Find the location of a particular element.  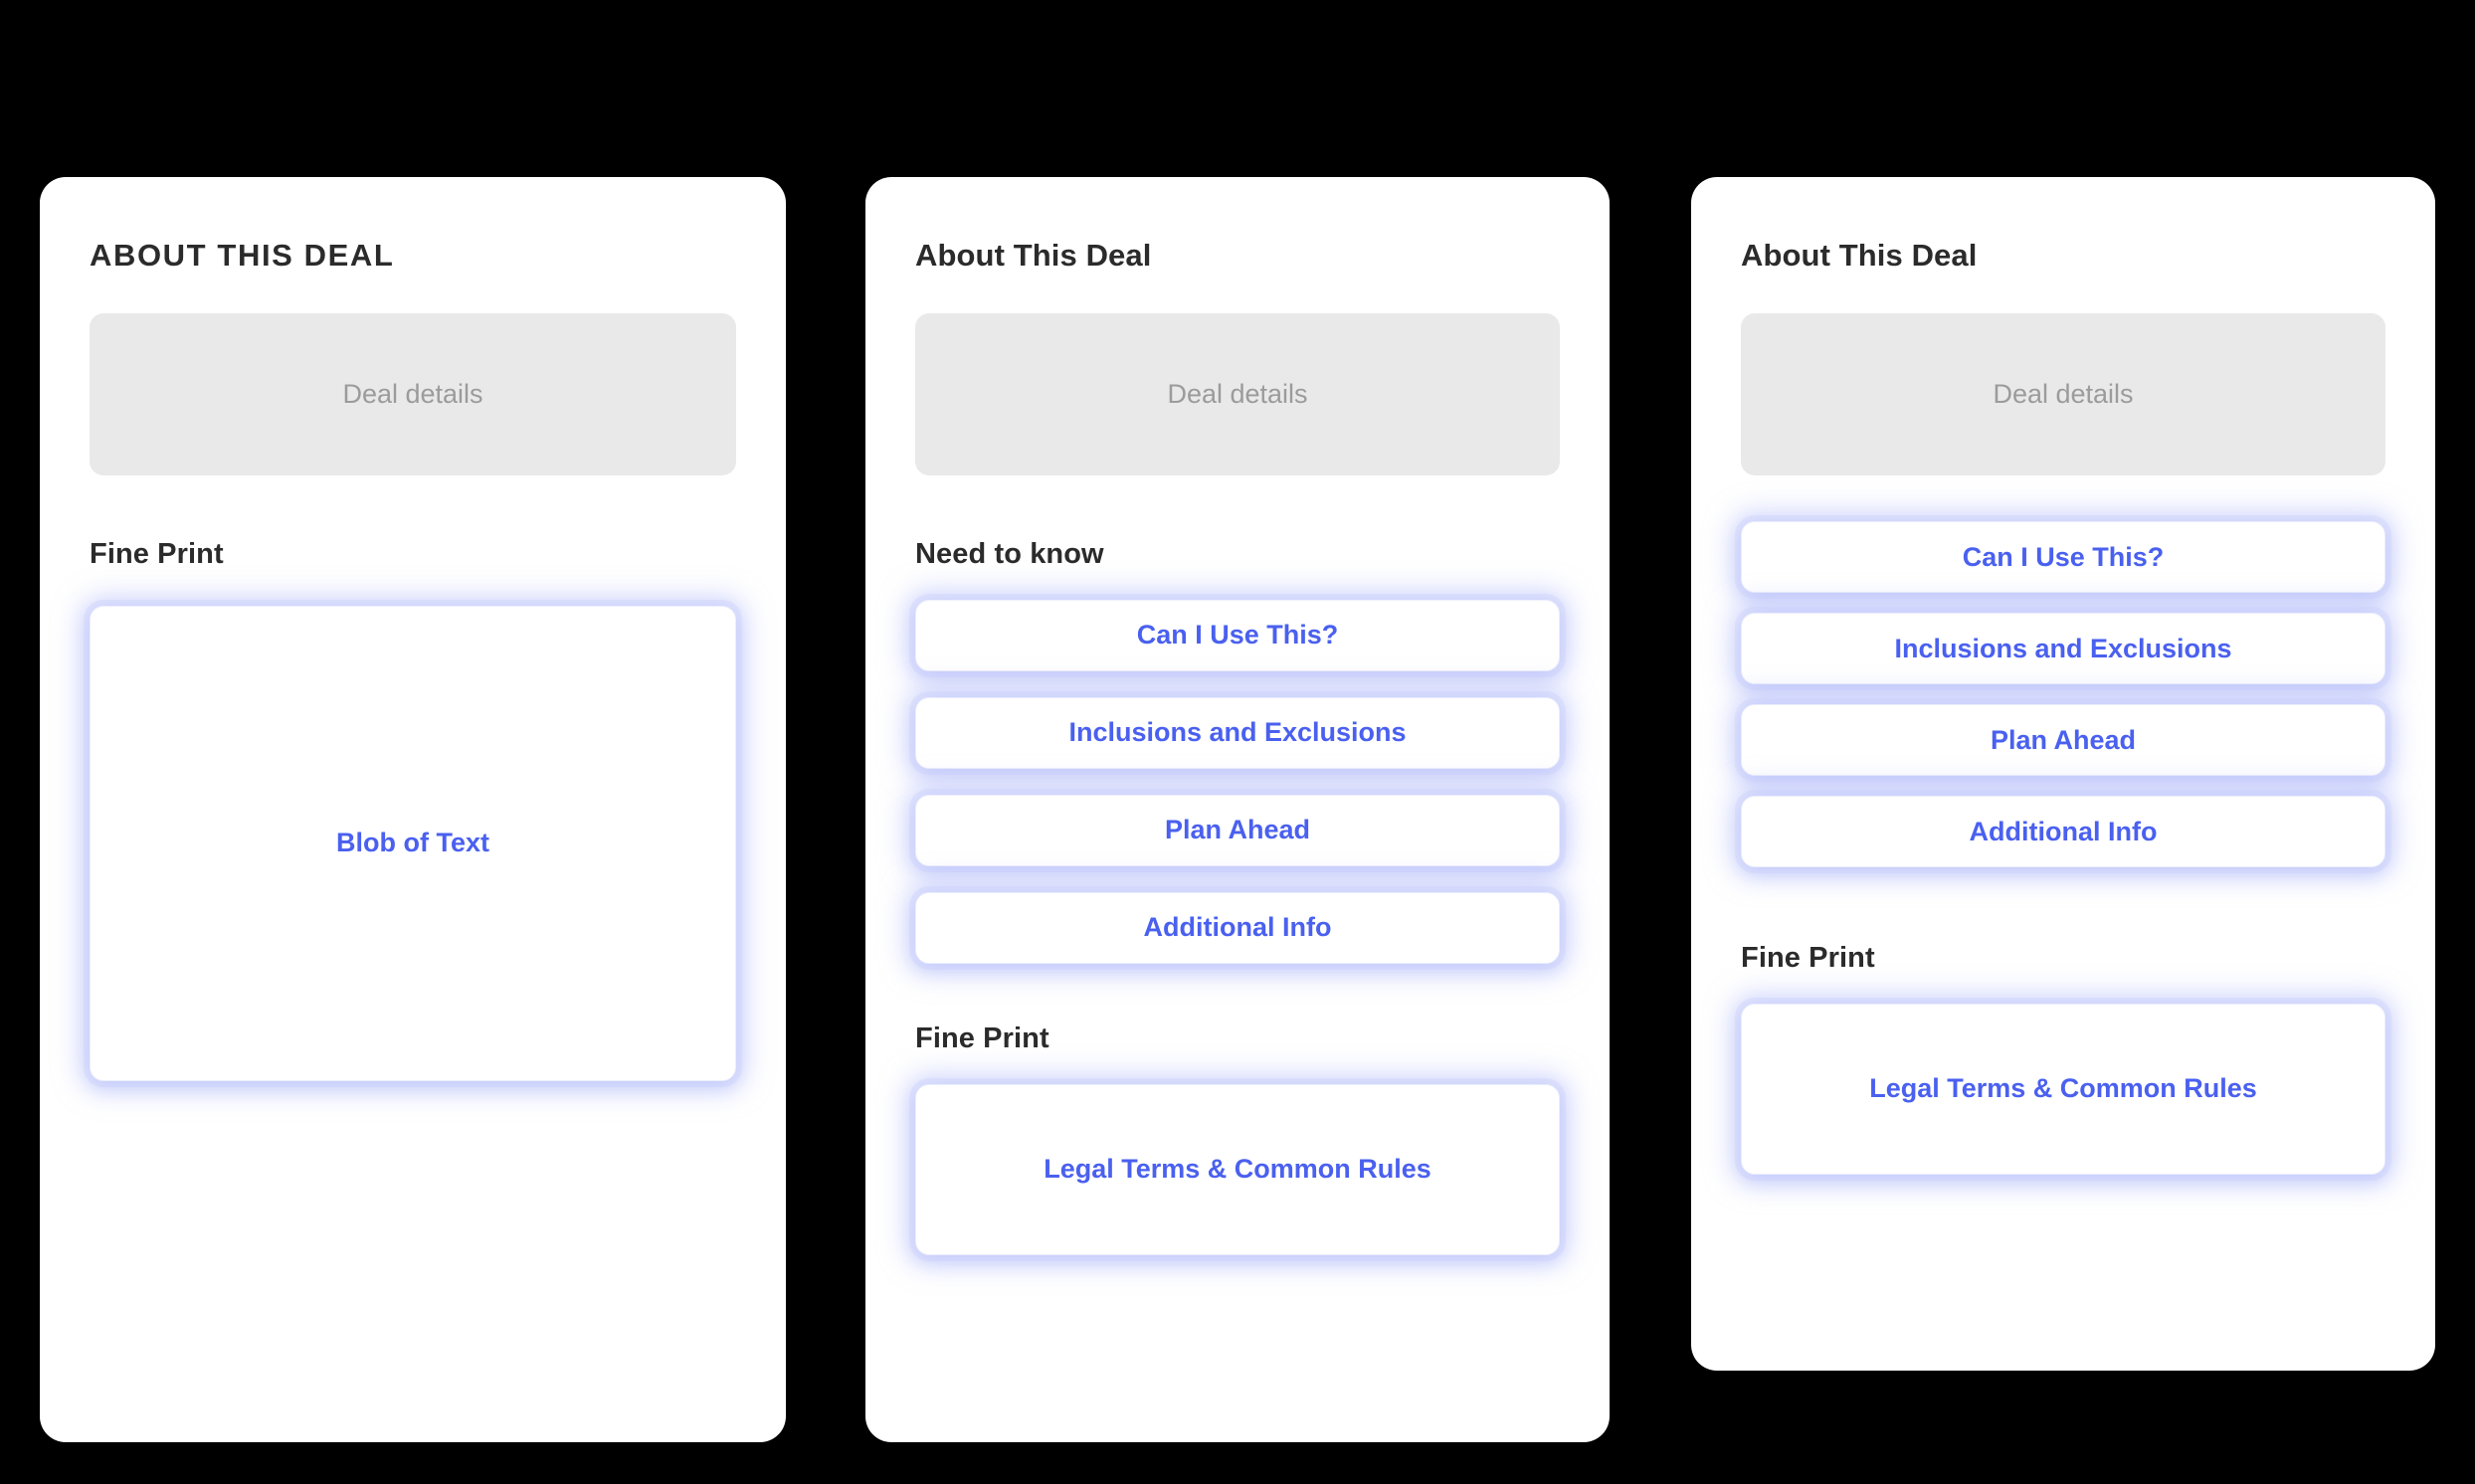

fine-print-blob-label: Blob of Text is located at coordinates (412, 843).